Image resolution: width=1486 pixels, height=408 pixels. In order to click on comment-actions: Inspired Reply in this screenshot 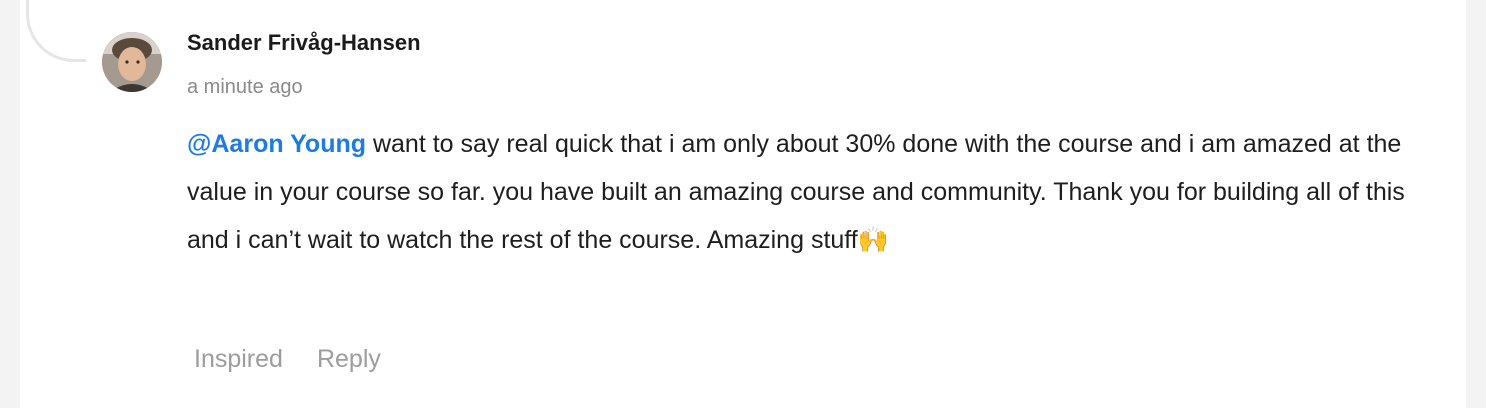, I will do `click(287, 359)`.